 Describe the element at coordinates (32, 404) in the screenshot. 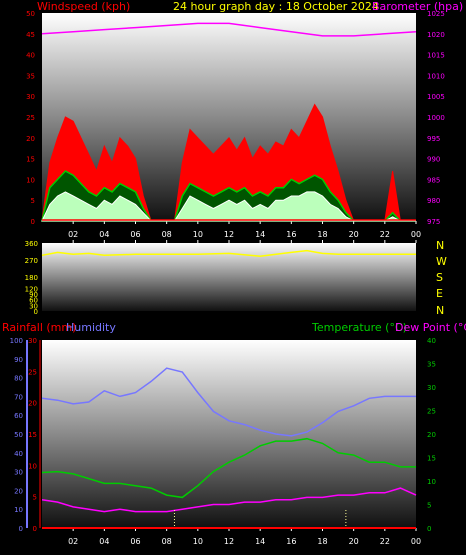

I see `rain-y-tick-20: 20` at that location.